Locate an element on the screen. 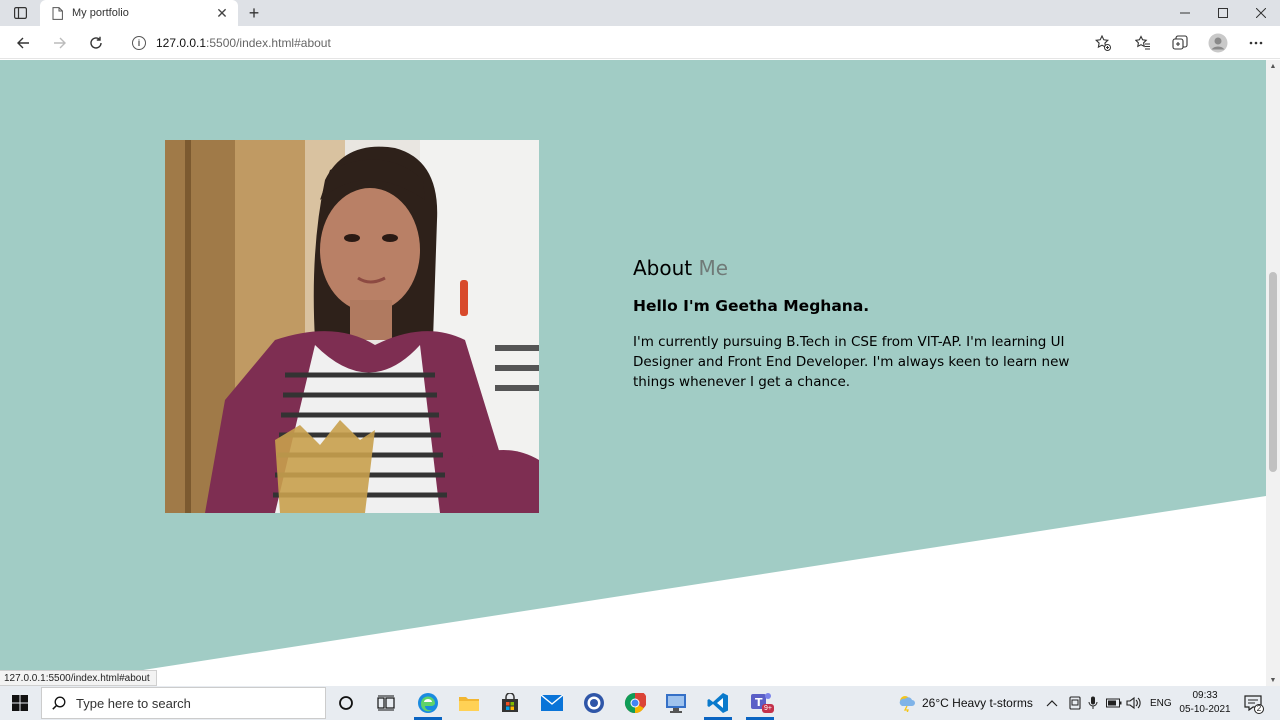 This screenshot has height=720, width=1280. chevron-up-icon is located at coordinates (1052, 703).